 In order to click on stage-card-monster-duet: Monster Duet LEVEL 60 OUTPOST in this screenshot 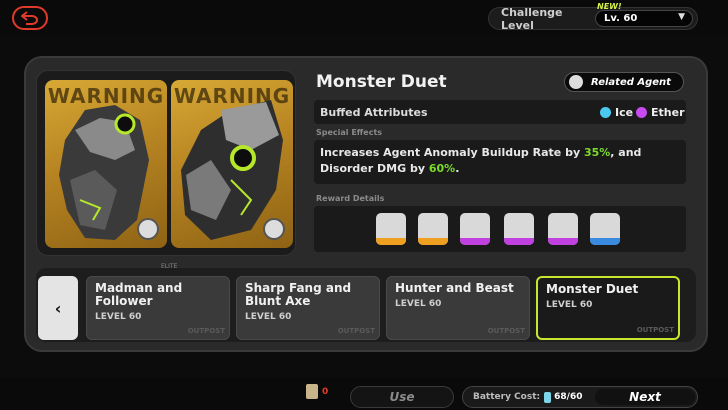, I will do `click(608, 308)`.